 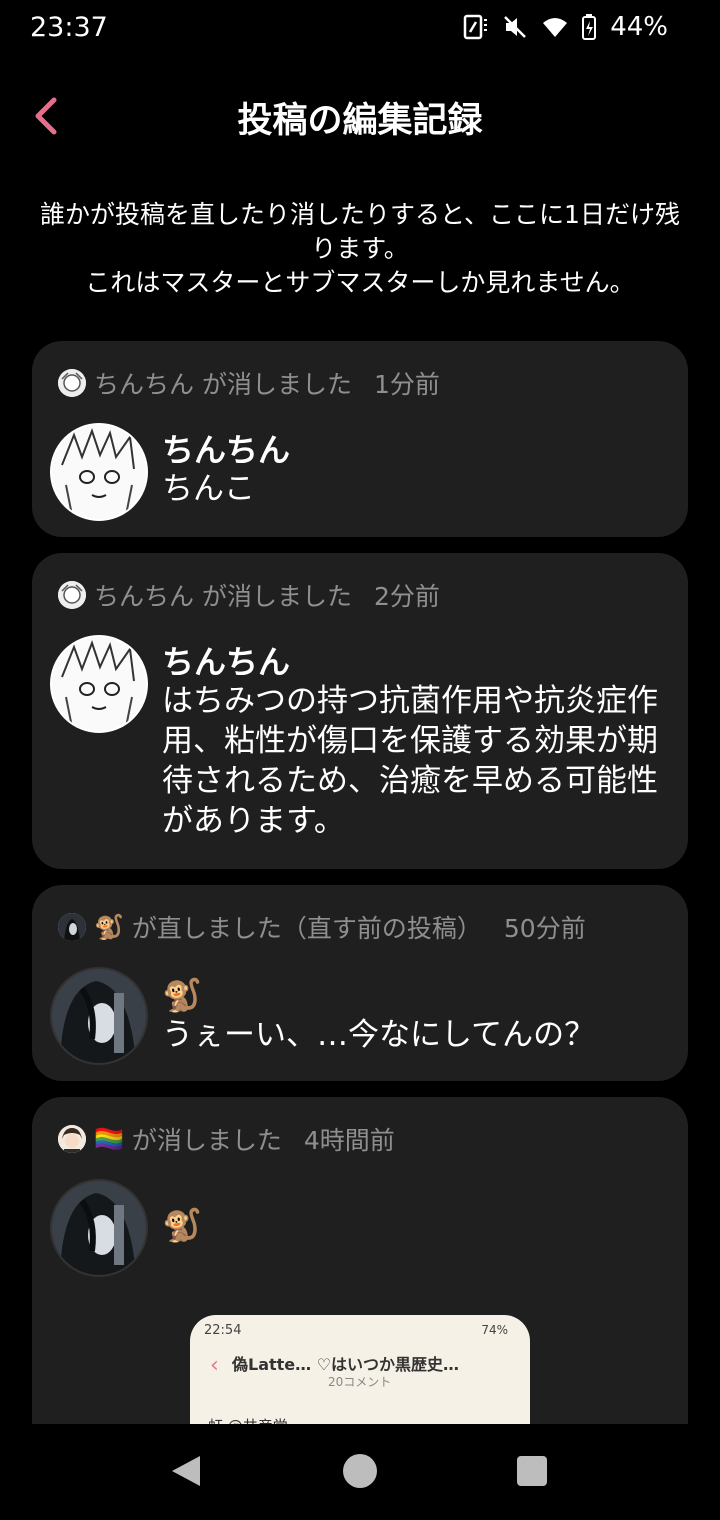 What do you see at coordinates (109, 1139) in the screenshot?
I see `actor-name: 🏳️‍🌈` at bounding box center [109, 1139].